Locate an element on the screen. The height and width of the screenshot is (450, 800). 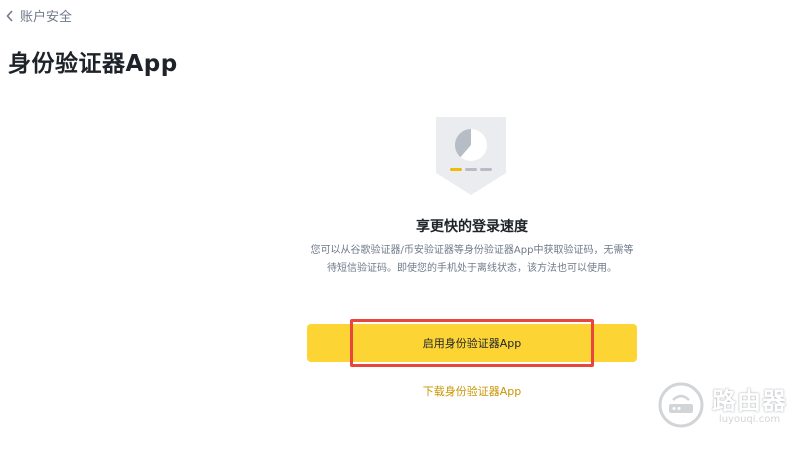
download-authenticator-link: 下载身份验证器App is located at coordinates (472, 391).